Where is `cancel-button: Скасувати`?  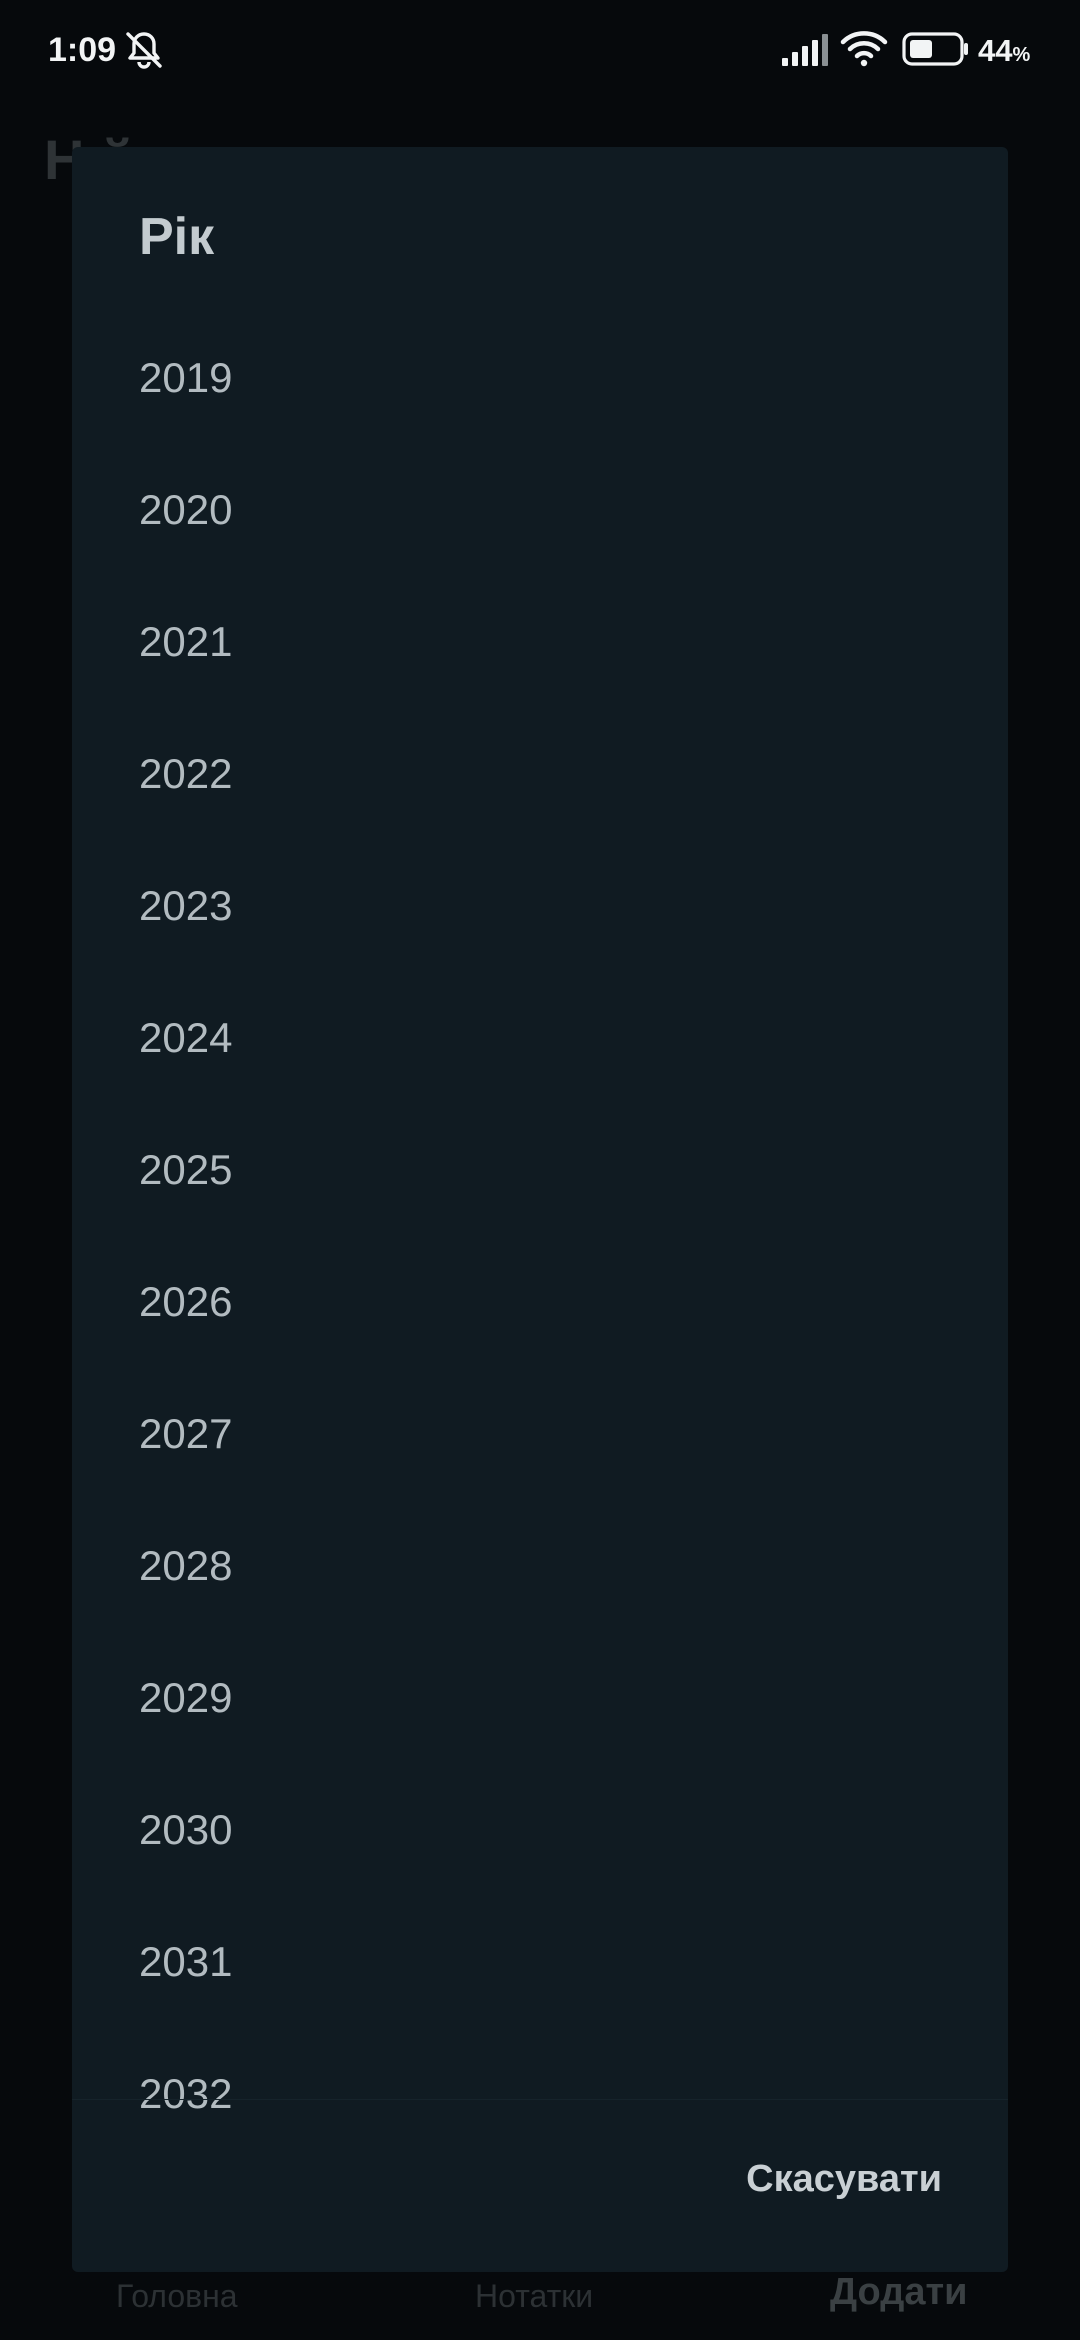 cancel-button: Скасувати is located at coordinates (844, 2179).